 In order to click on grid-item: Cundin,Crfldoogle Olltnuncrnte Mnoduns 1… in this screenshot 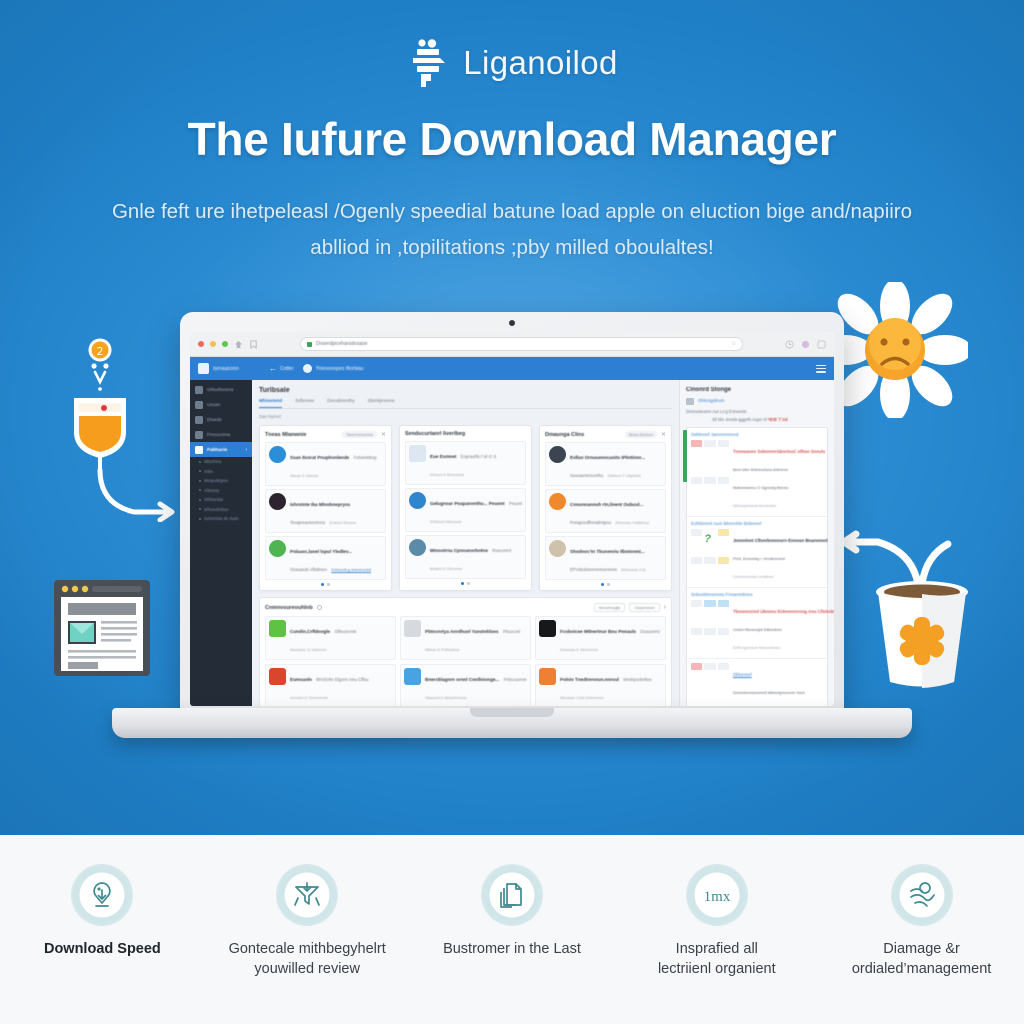, I will do `click(330, 638)`.